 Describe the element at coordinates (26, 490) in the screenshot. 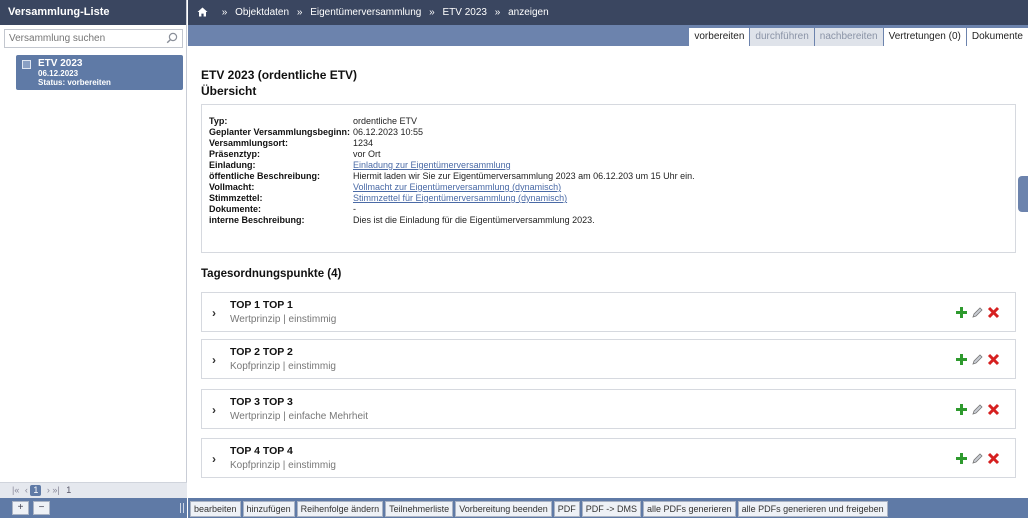

I see `pager-prev-icon: ‹` at that location.